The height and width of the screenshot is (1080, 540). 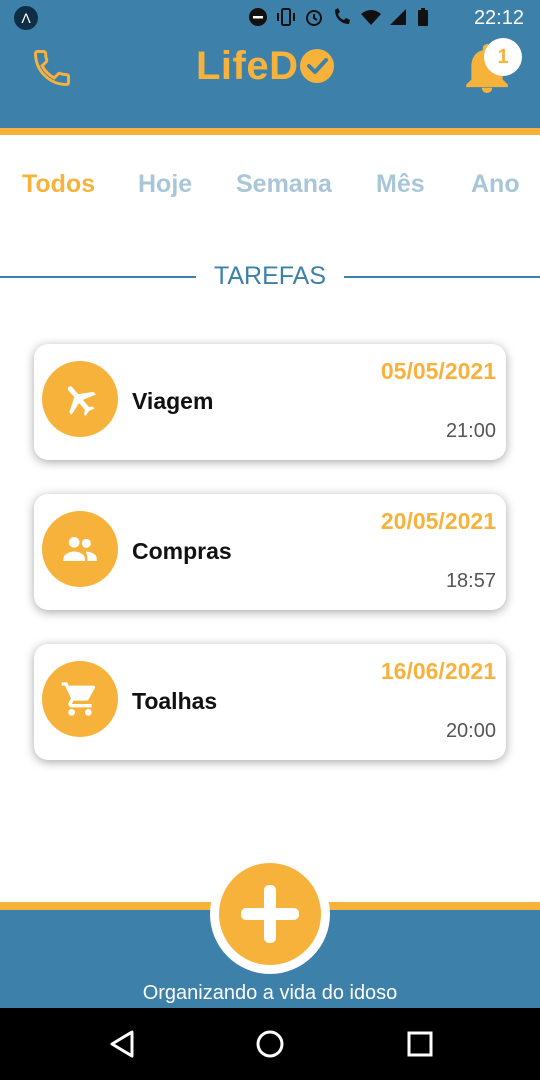 I want to click on airplane-icon, so click(x=81, y=401).